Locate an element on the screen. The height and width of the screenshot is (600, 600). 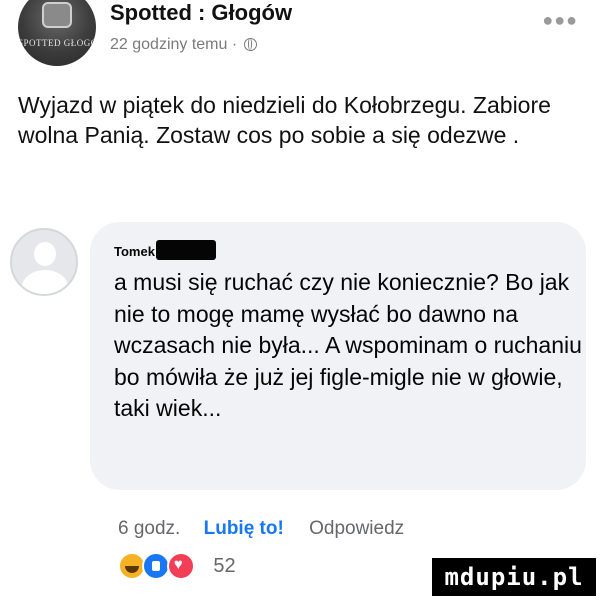
post-timestamp: 22 godziny temu is located at coordinates (168, 44).